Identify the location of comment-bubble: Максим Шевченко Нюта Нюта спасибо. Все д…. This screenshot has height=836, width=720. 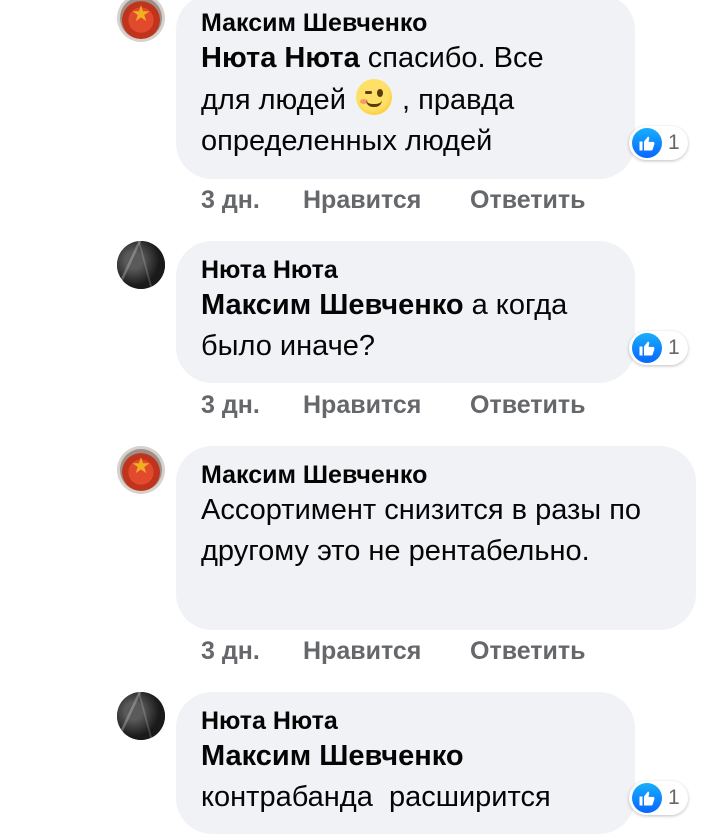
(405, 89).